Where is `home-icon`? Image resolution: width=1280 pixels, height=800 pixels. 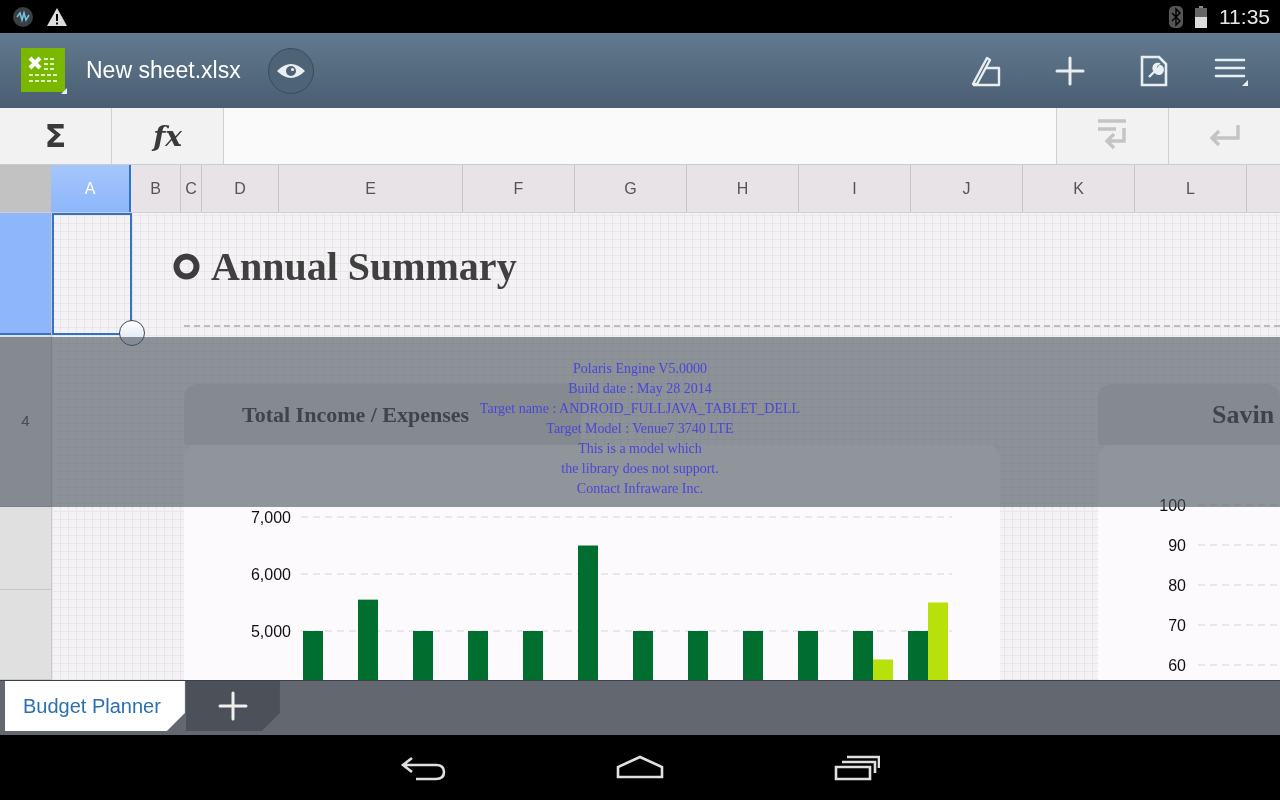 home-icon is located at coordinates (640, 767).